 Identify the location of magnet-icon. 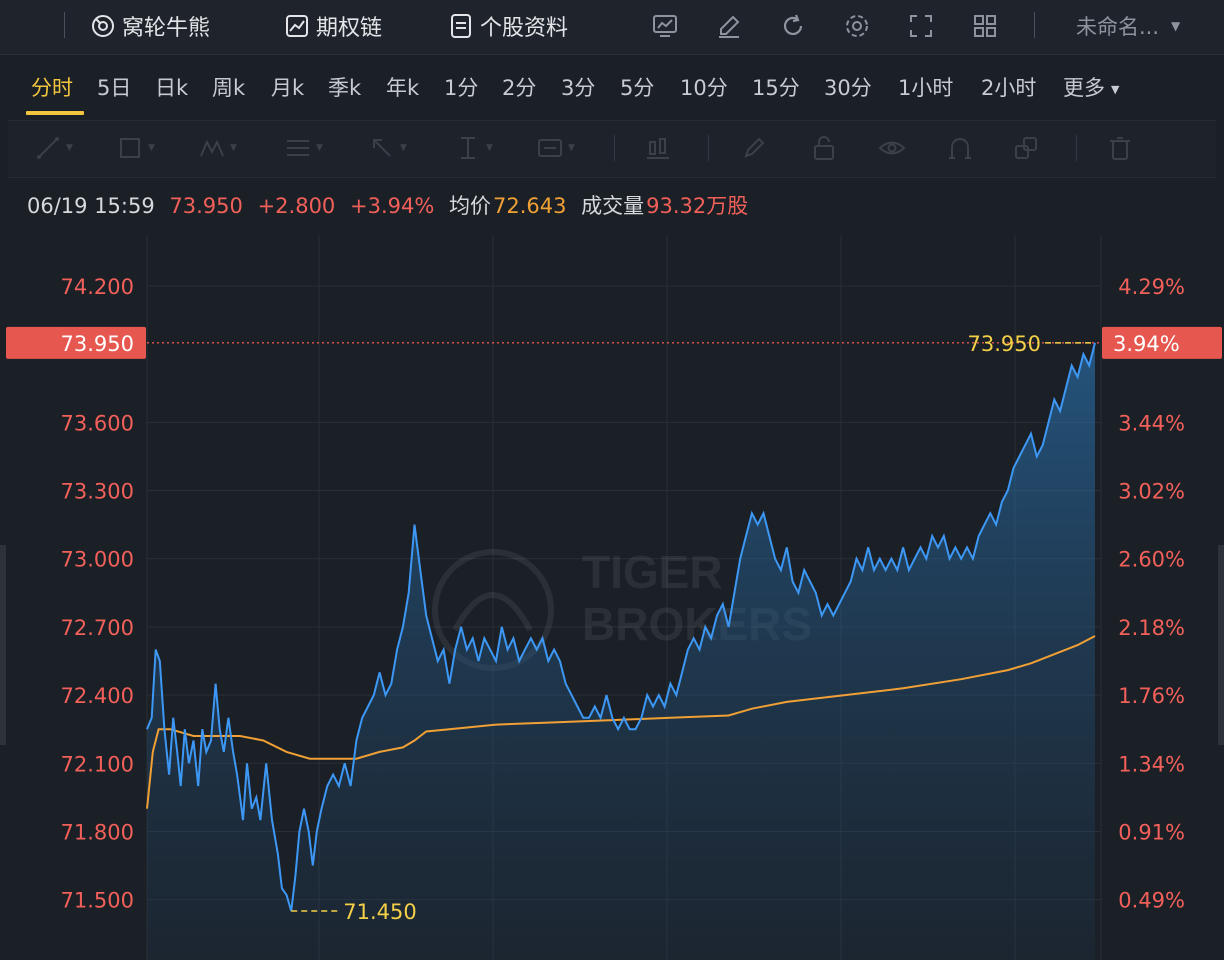
(960, 148).